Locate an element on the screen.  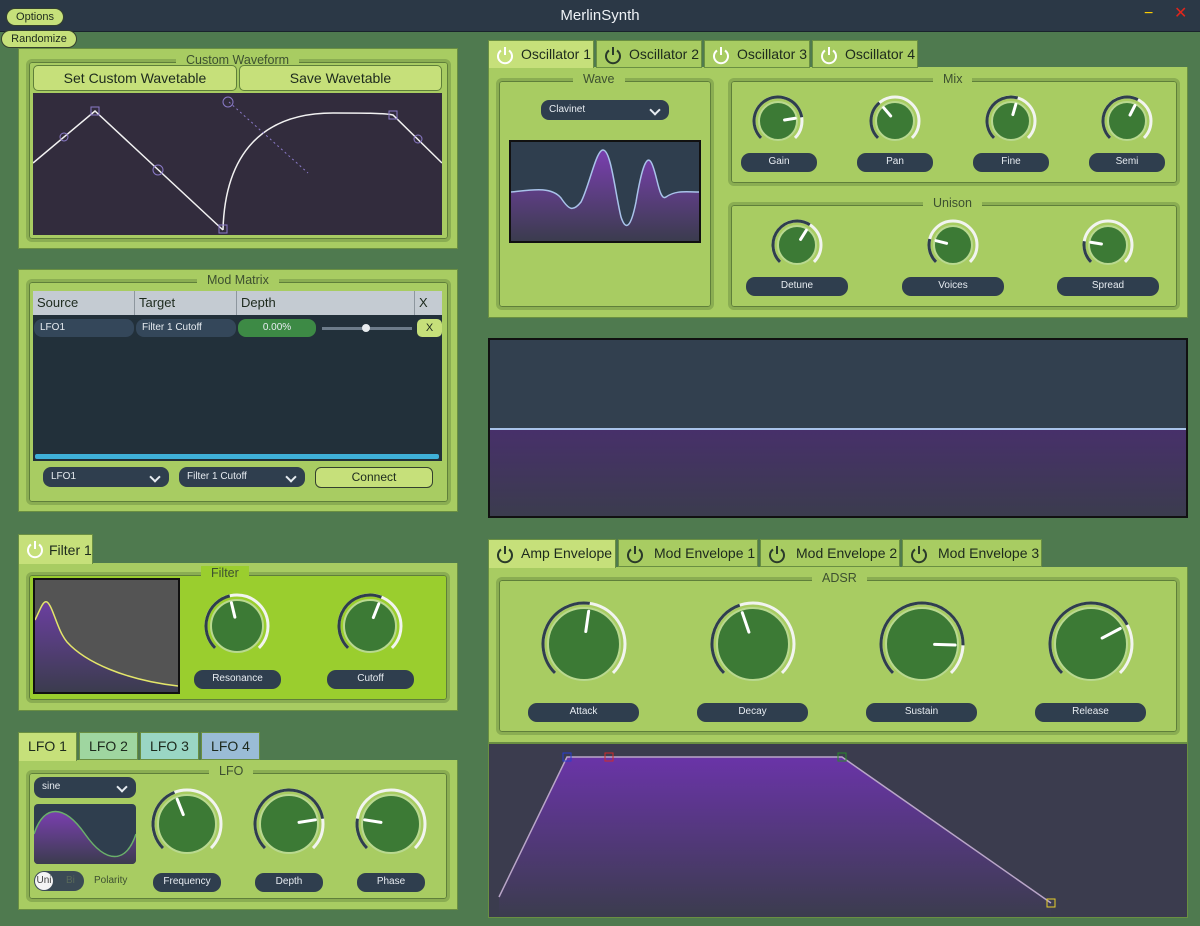
frequency-label: Frequency is located at coordinates (187, 882).